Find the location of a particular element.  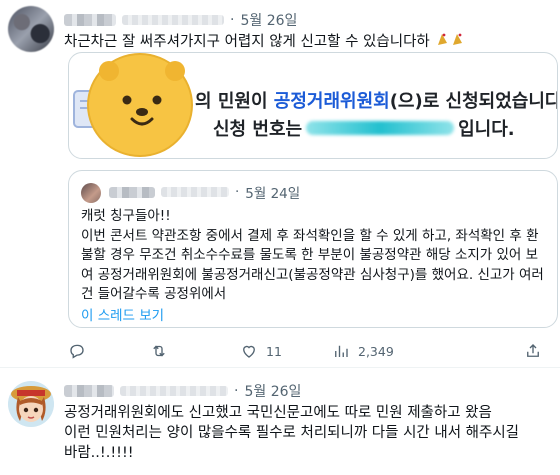

card-number-label: 신청 번호는 is located at coordinates (258, 129).